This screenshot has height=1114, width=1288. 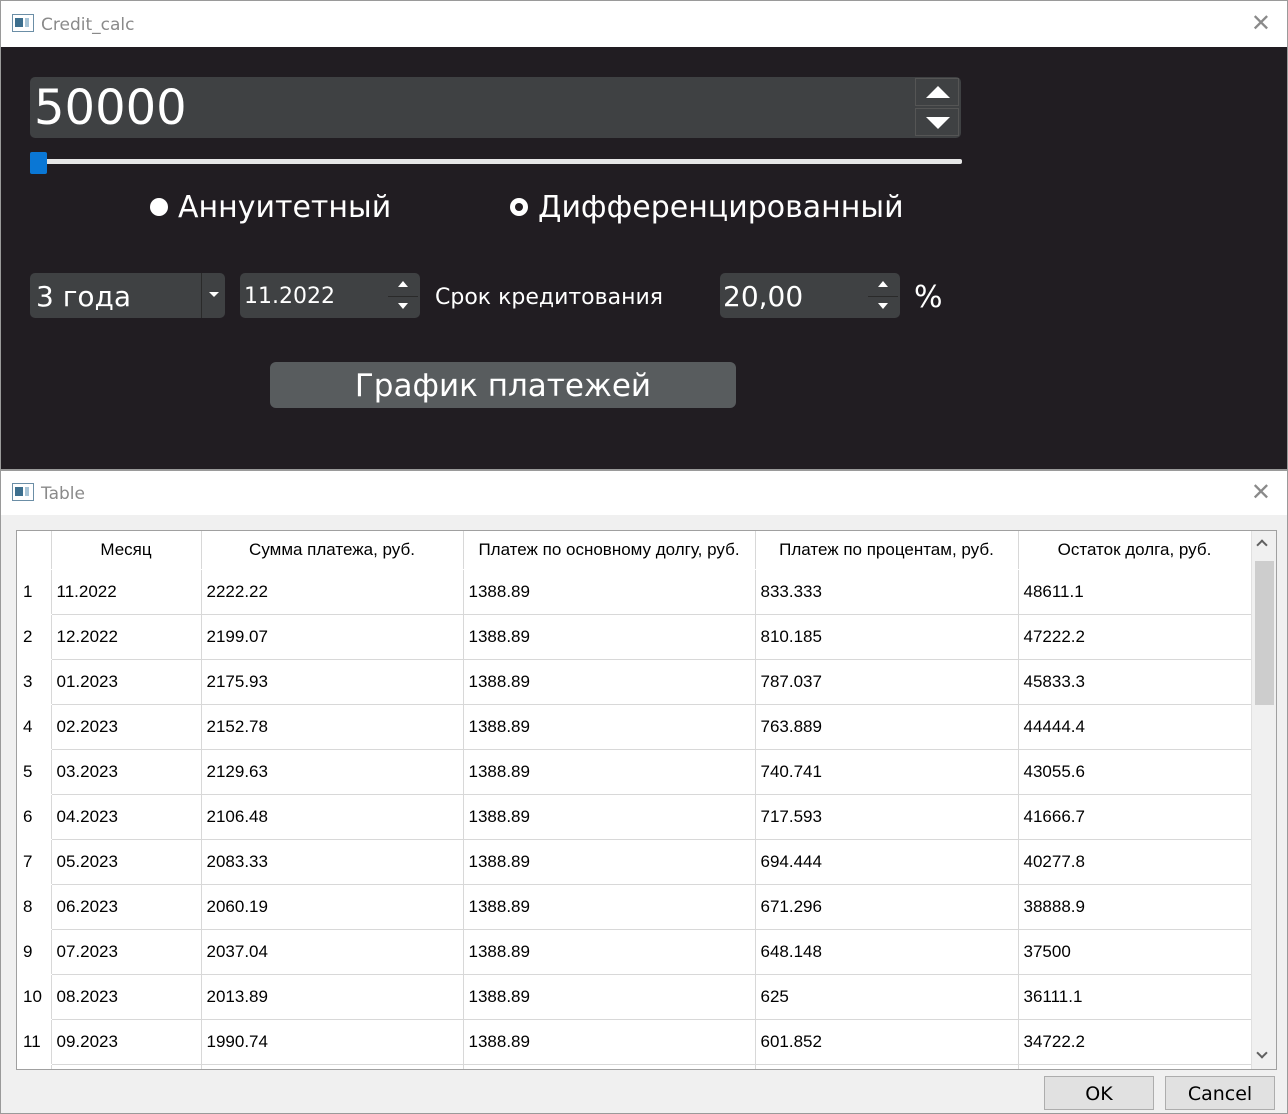 I want to click on chevron-down-icon, so click(x=1262, y=1053).